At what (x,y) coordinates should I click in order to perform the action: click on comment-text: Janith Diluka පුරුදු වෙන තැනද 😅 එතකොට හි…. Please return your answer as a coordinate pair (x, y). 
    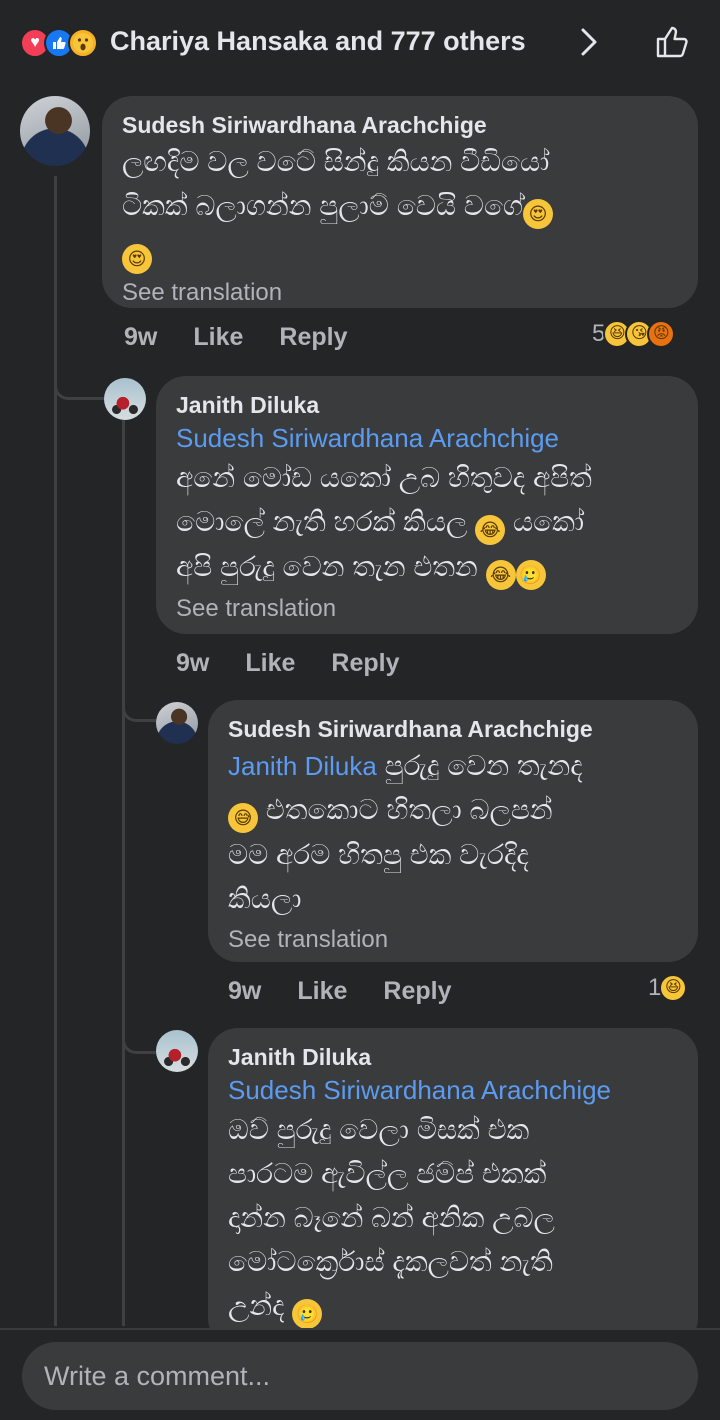
    Looking at the image, I should click on (453, 832).